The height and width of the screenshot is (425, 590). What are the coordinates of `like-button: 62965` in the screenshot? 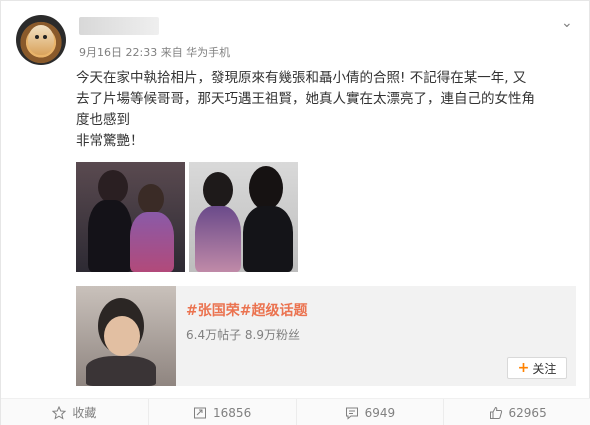 It's located at (517, 412).